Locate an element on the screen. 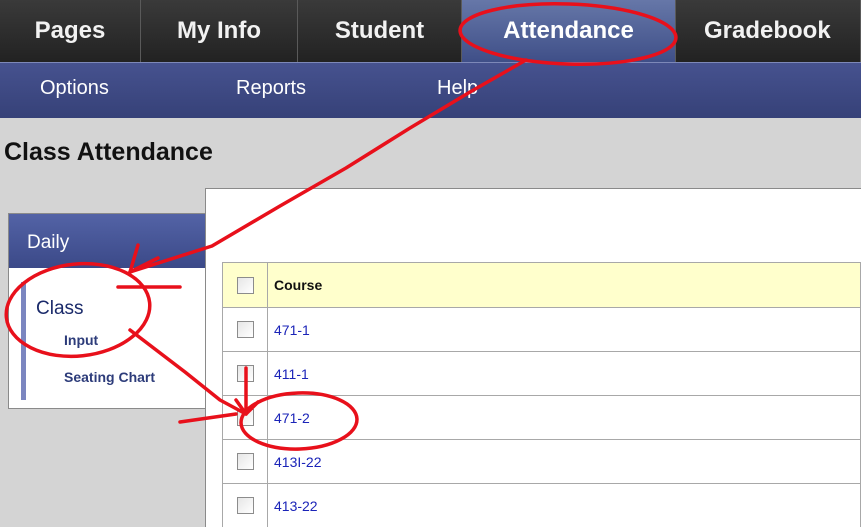 The image size is (861, 527). tab-pages-label: Pages is located at coordinates (70, 30).